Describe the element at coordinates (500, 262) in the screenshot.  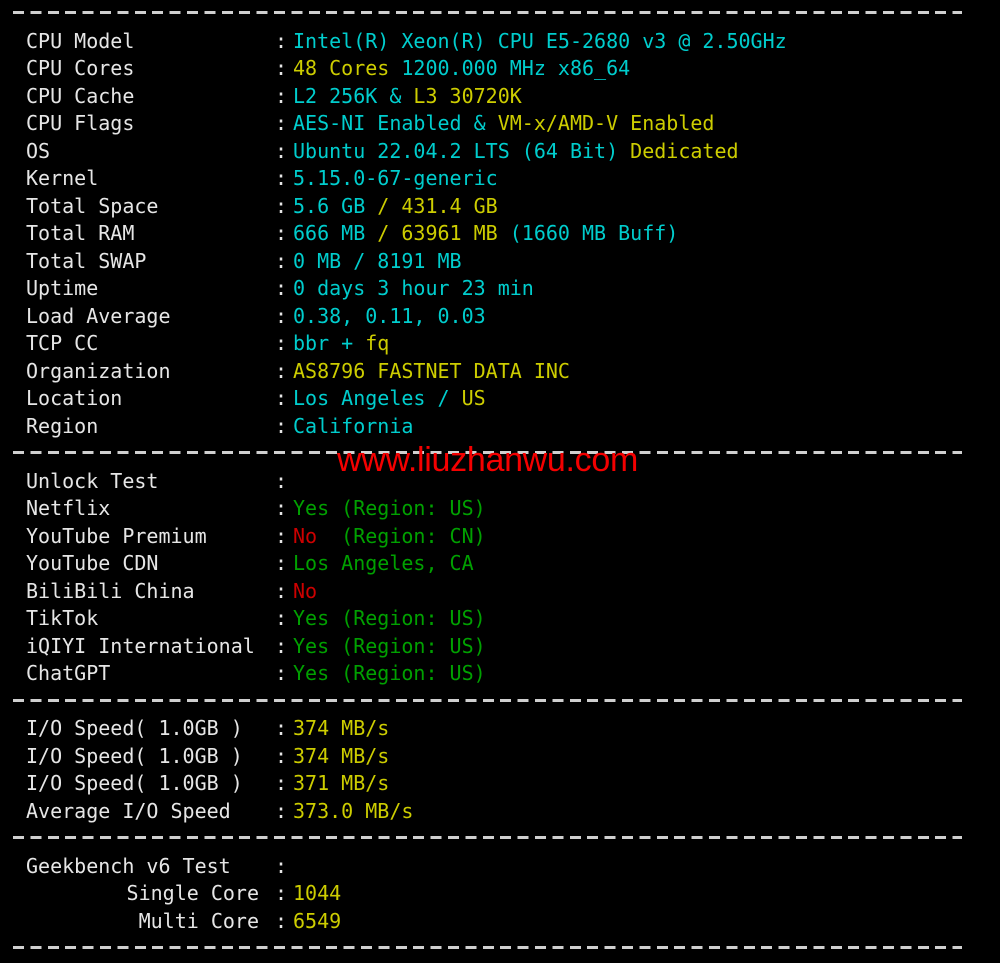
I see `info-row: Total SWAP:0 MB / 8191 MB` at that location.